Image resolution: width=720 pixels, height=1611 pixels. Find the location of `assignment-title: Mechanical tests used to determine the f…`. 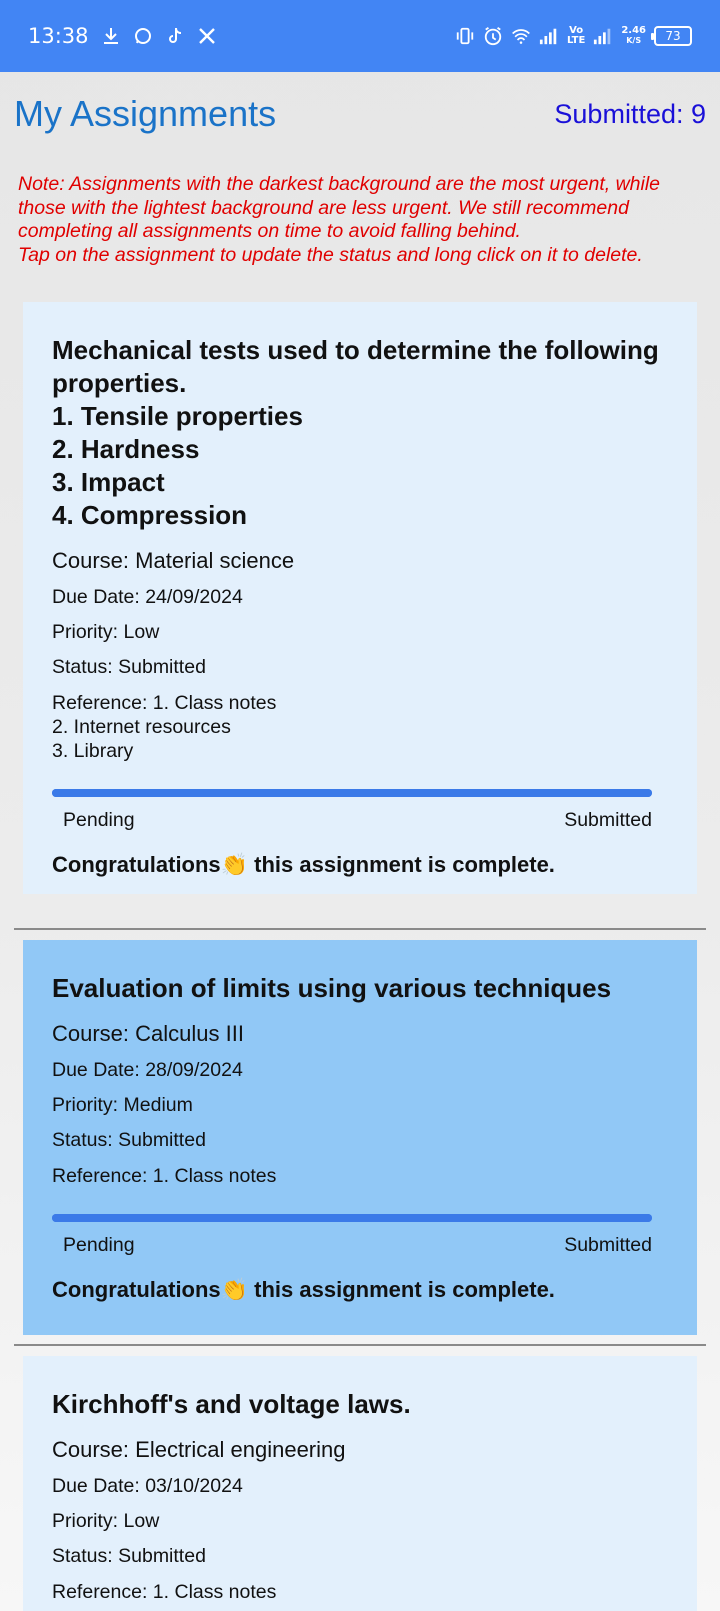

assignment-title: Mechanical tests used to determine the f… is located at coordinates (355, 432).